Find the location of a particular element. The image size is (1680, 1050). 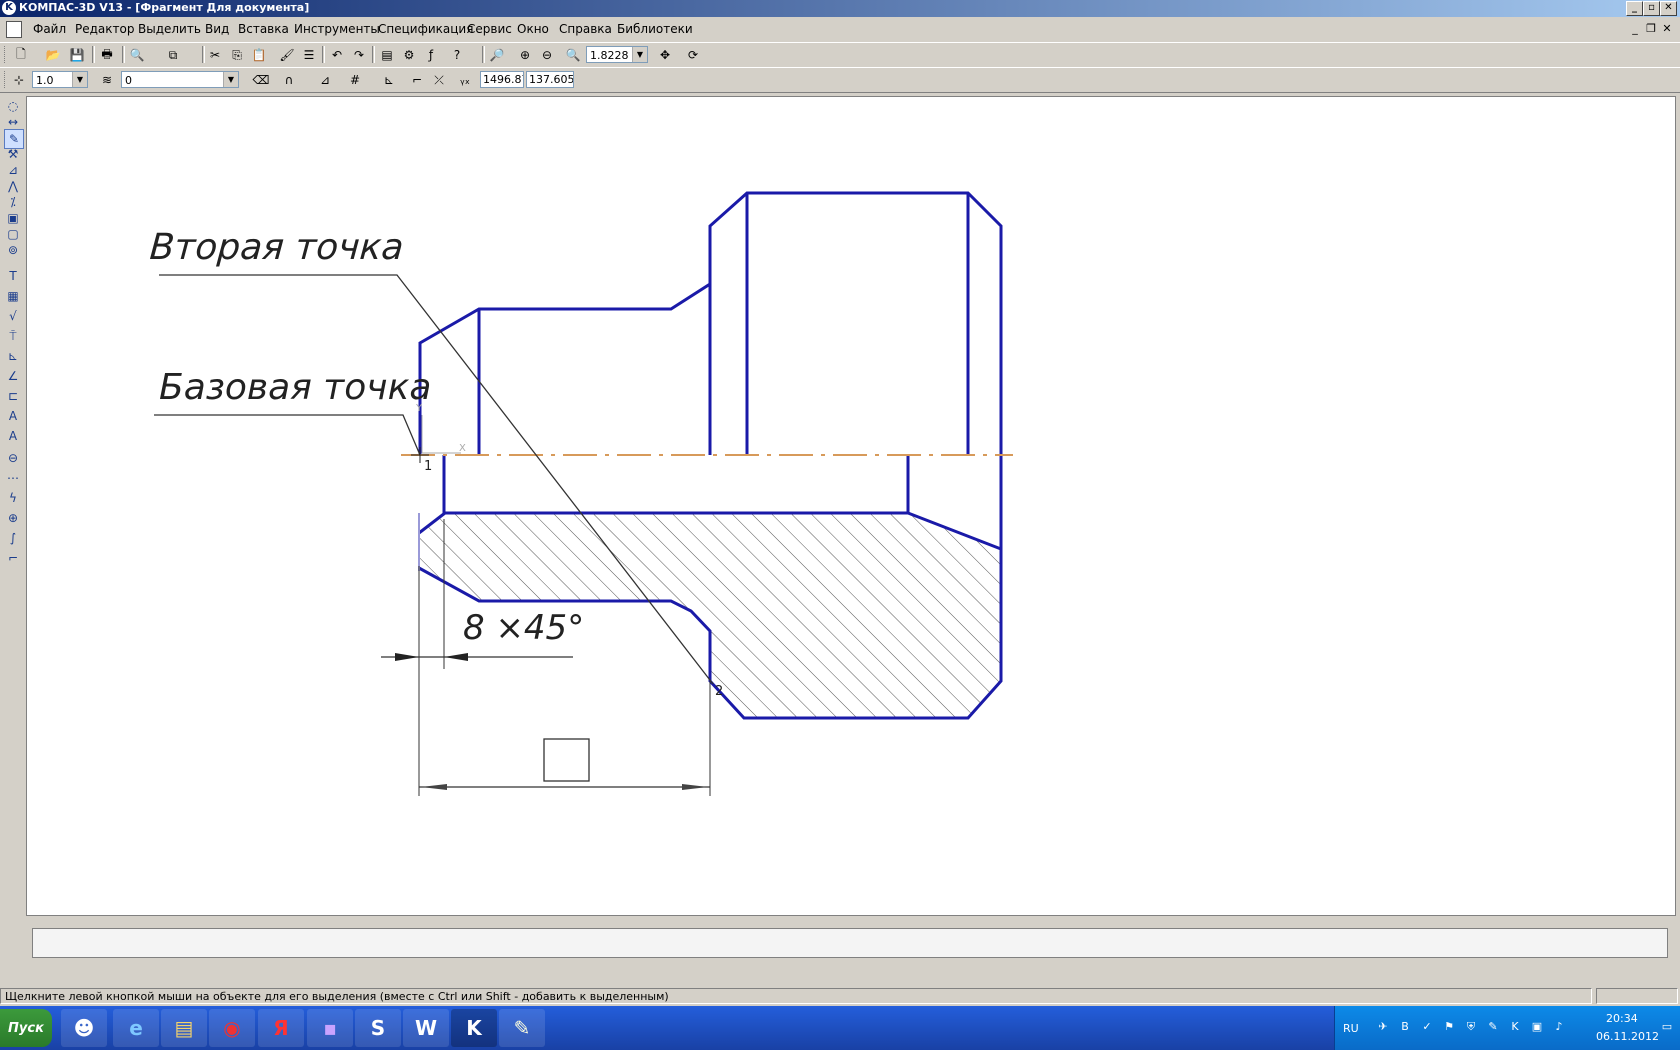

center-mark-icon: ⋯ is located at coordinates (13, 478).